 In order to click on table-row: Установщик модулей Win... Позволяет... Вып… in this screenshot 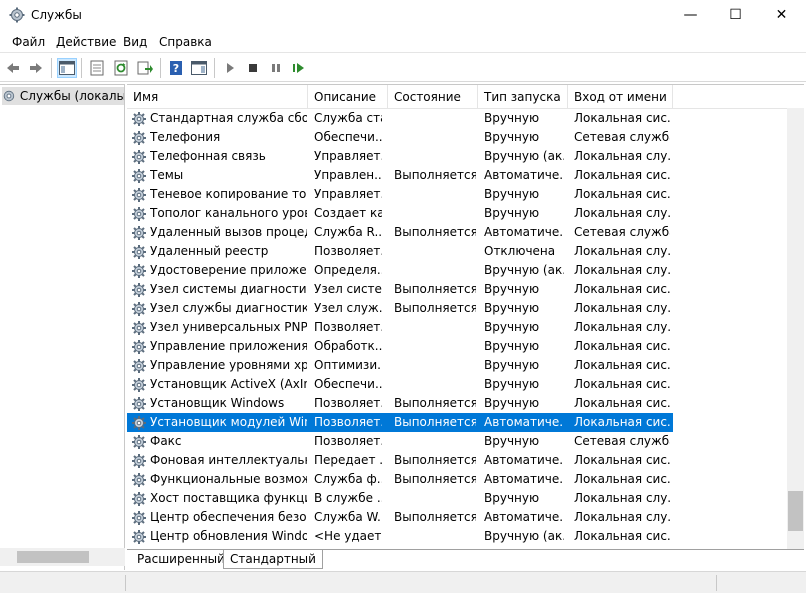, I will do `click(400, 422)`.